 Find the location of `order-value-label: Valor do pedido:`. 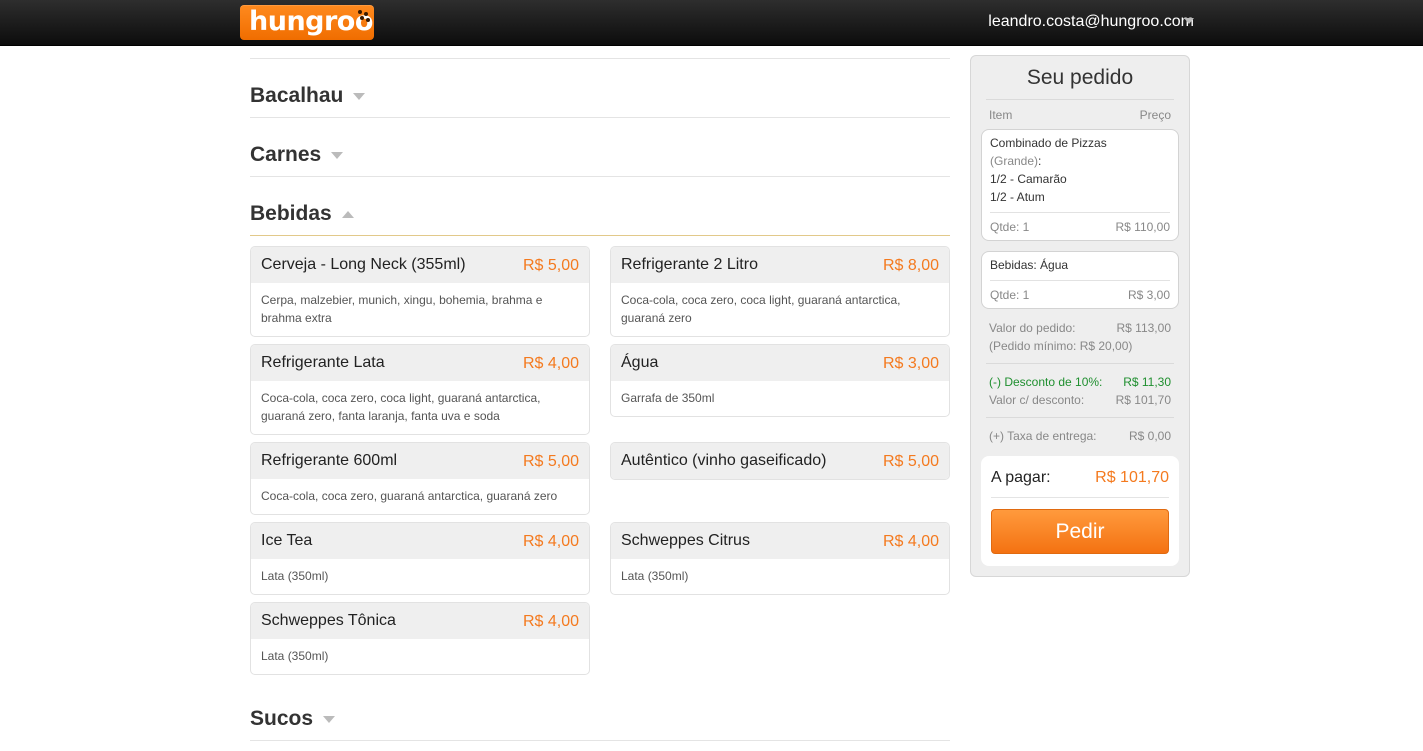

order-value-label: Valor do pedido: is located at coordinates (1032, 328).